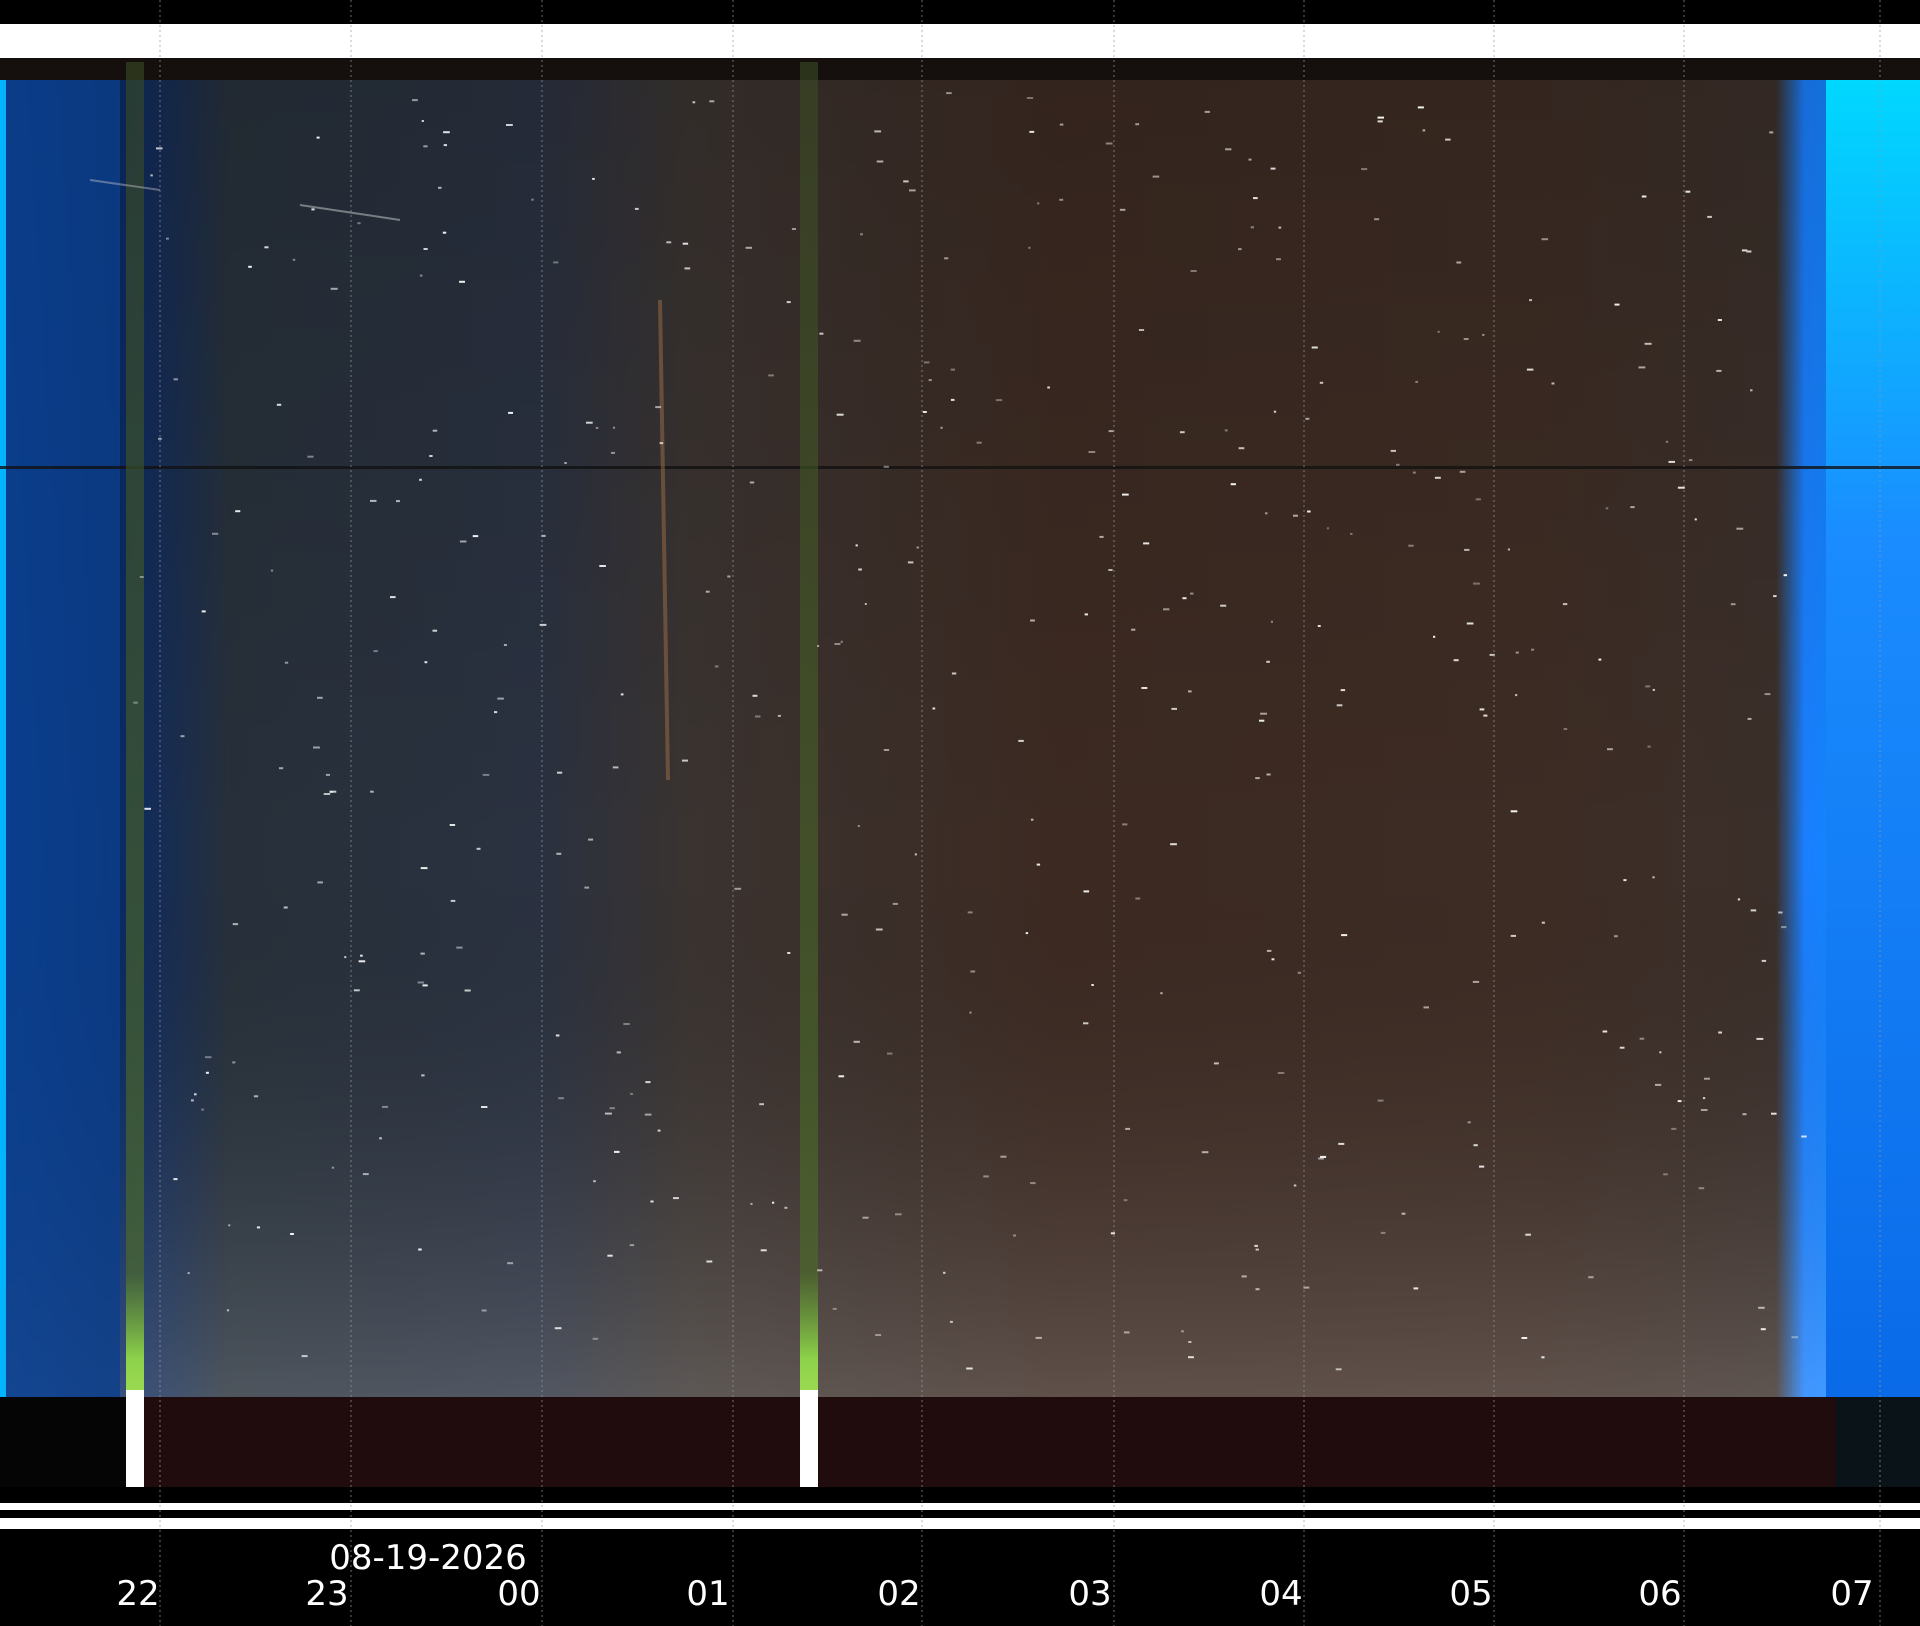 This screenshot has width=1920, height=1626. Describe the element at coordinates (65, 1442) in the screenshot. I see `ground-left-dark` at that location.